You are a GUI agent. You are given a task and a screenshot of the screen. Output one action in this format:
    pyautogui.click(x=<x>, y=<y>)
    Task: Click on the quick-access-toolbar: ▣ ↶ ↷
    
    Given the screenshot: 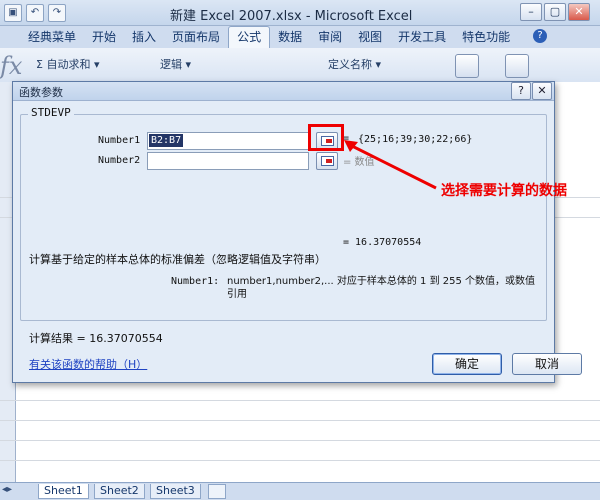 What is the action you would take?
    pyautogui.click(x=37, y=13)
    